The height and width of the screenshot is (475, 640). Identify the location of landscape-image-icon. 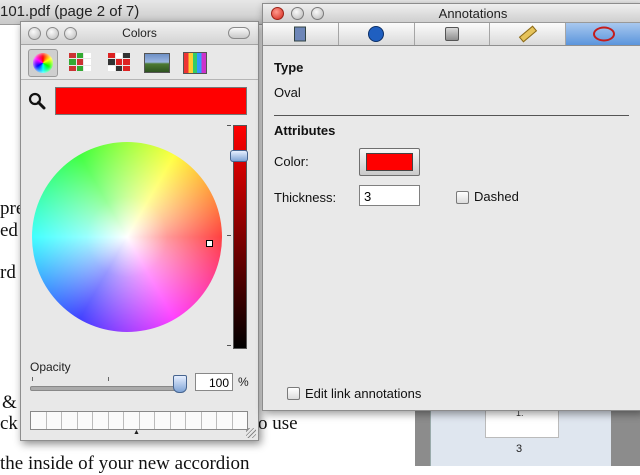
(157, 63).